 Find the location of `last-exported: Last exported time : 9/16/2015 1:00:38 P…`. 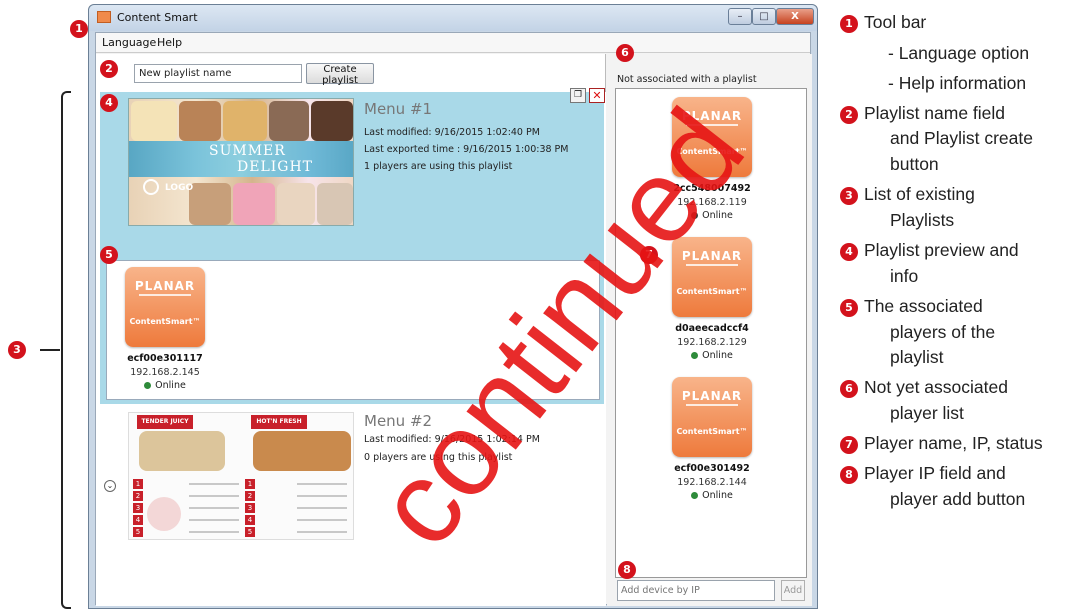

last-exported: Last exported time : 9/16/2015 1:00:38 P… is located at coordinates (466, 149).